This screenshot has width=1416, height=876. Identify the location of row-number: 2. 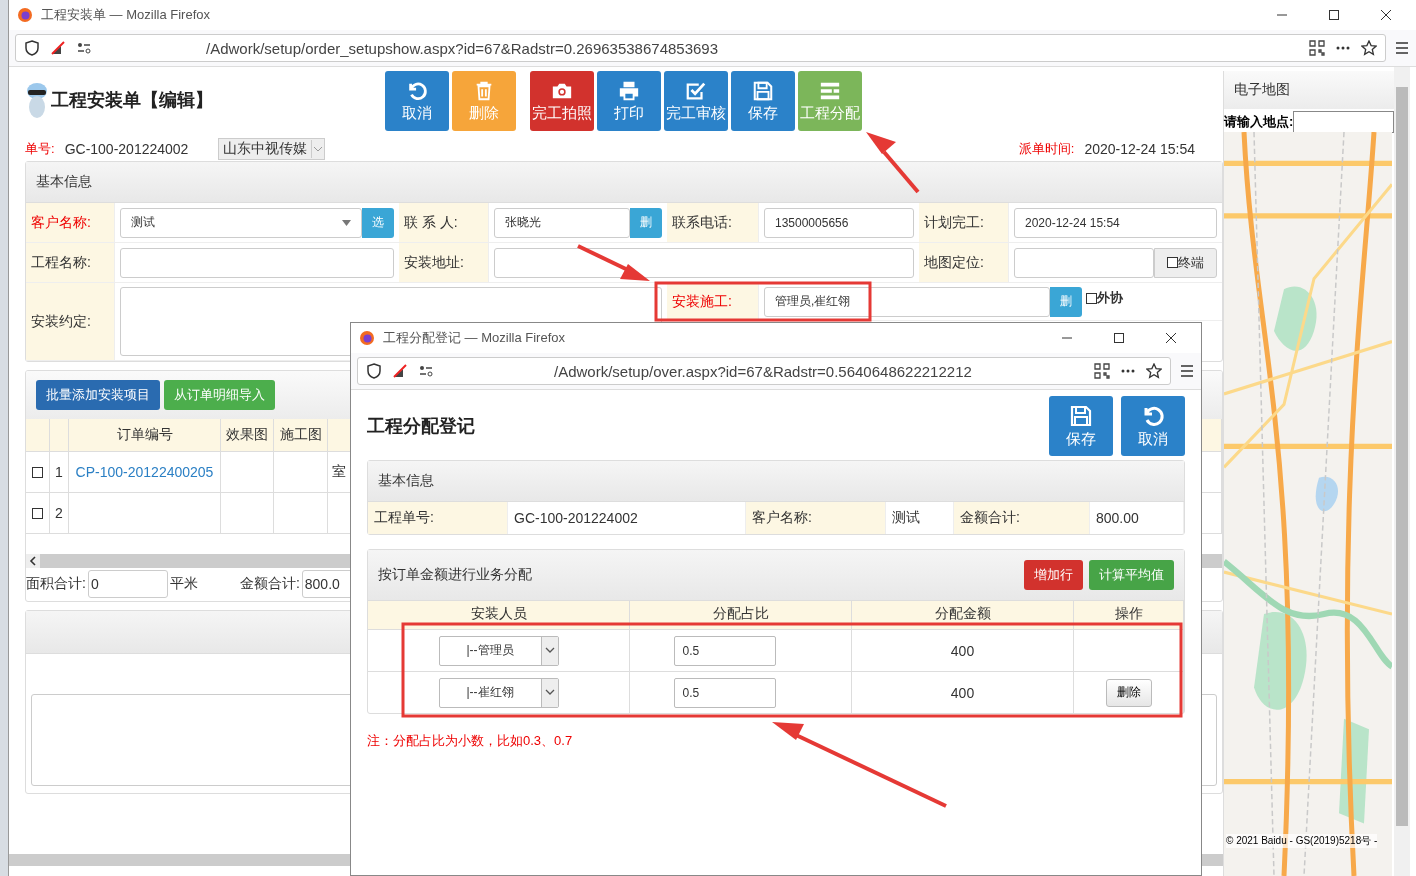
(59, 513).